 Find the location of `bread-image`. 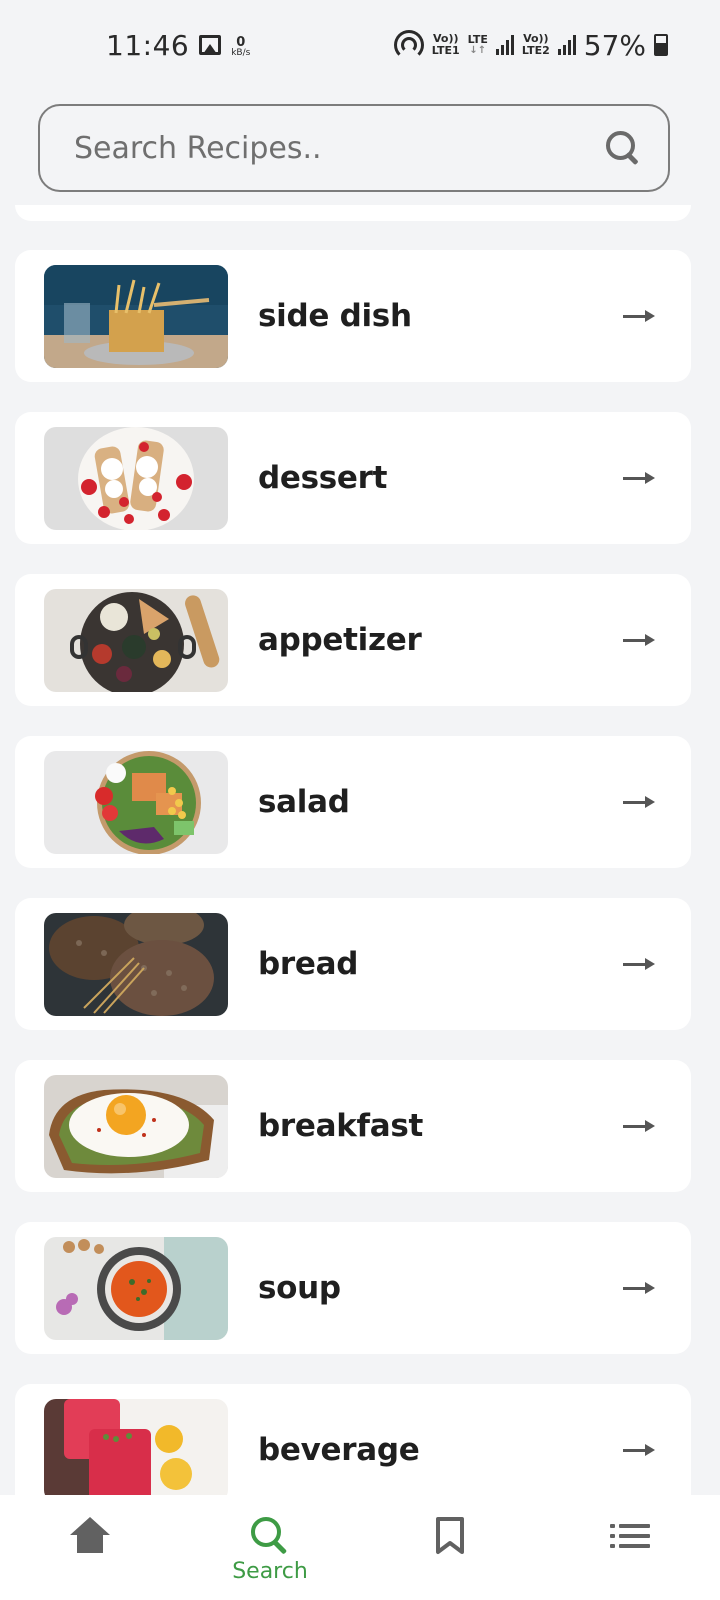

bread-image is located at coordinates (136, 964).